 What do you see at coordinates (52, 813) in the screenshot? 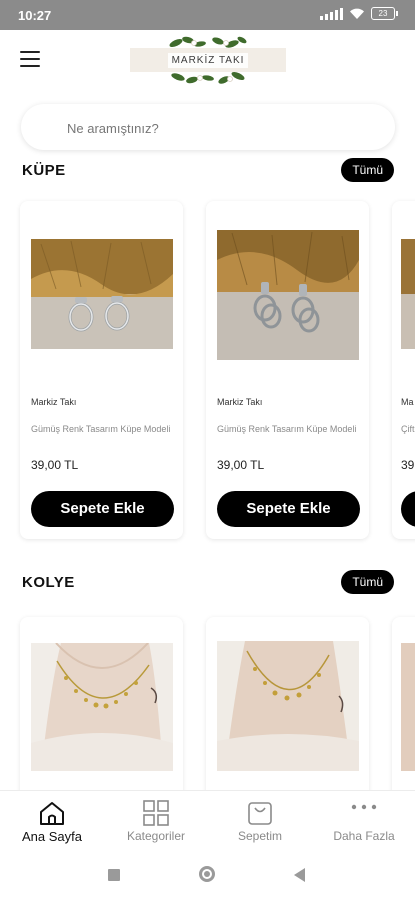
I see `home-icon` at bounding box center [52, 813].